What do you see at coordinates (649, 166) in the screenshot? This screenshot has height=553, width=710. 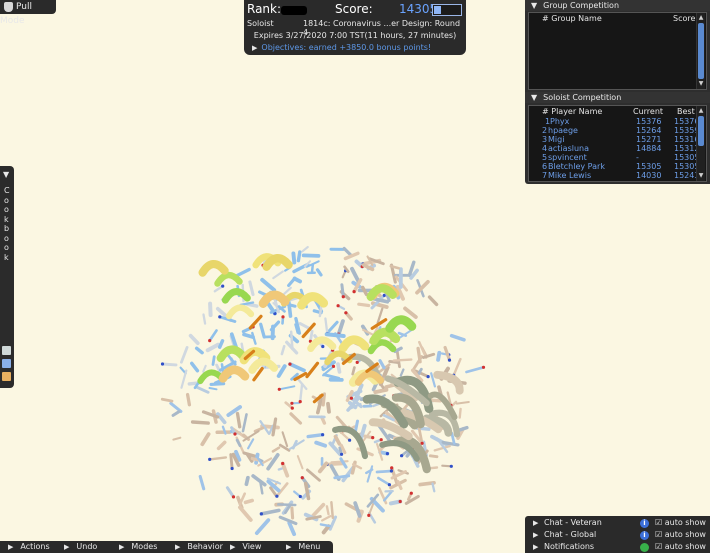 I see `player-current-score: 15305` at bounding box center [649, 166].